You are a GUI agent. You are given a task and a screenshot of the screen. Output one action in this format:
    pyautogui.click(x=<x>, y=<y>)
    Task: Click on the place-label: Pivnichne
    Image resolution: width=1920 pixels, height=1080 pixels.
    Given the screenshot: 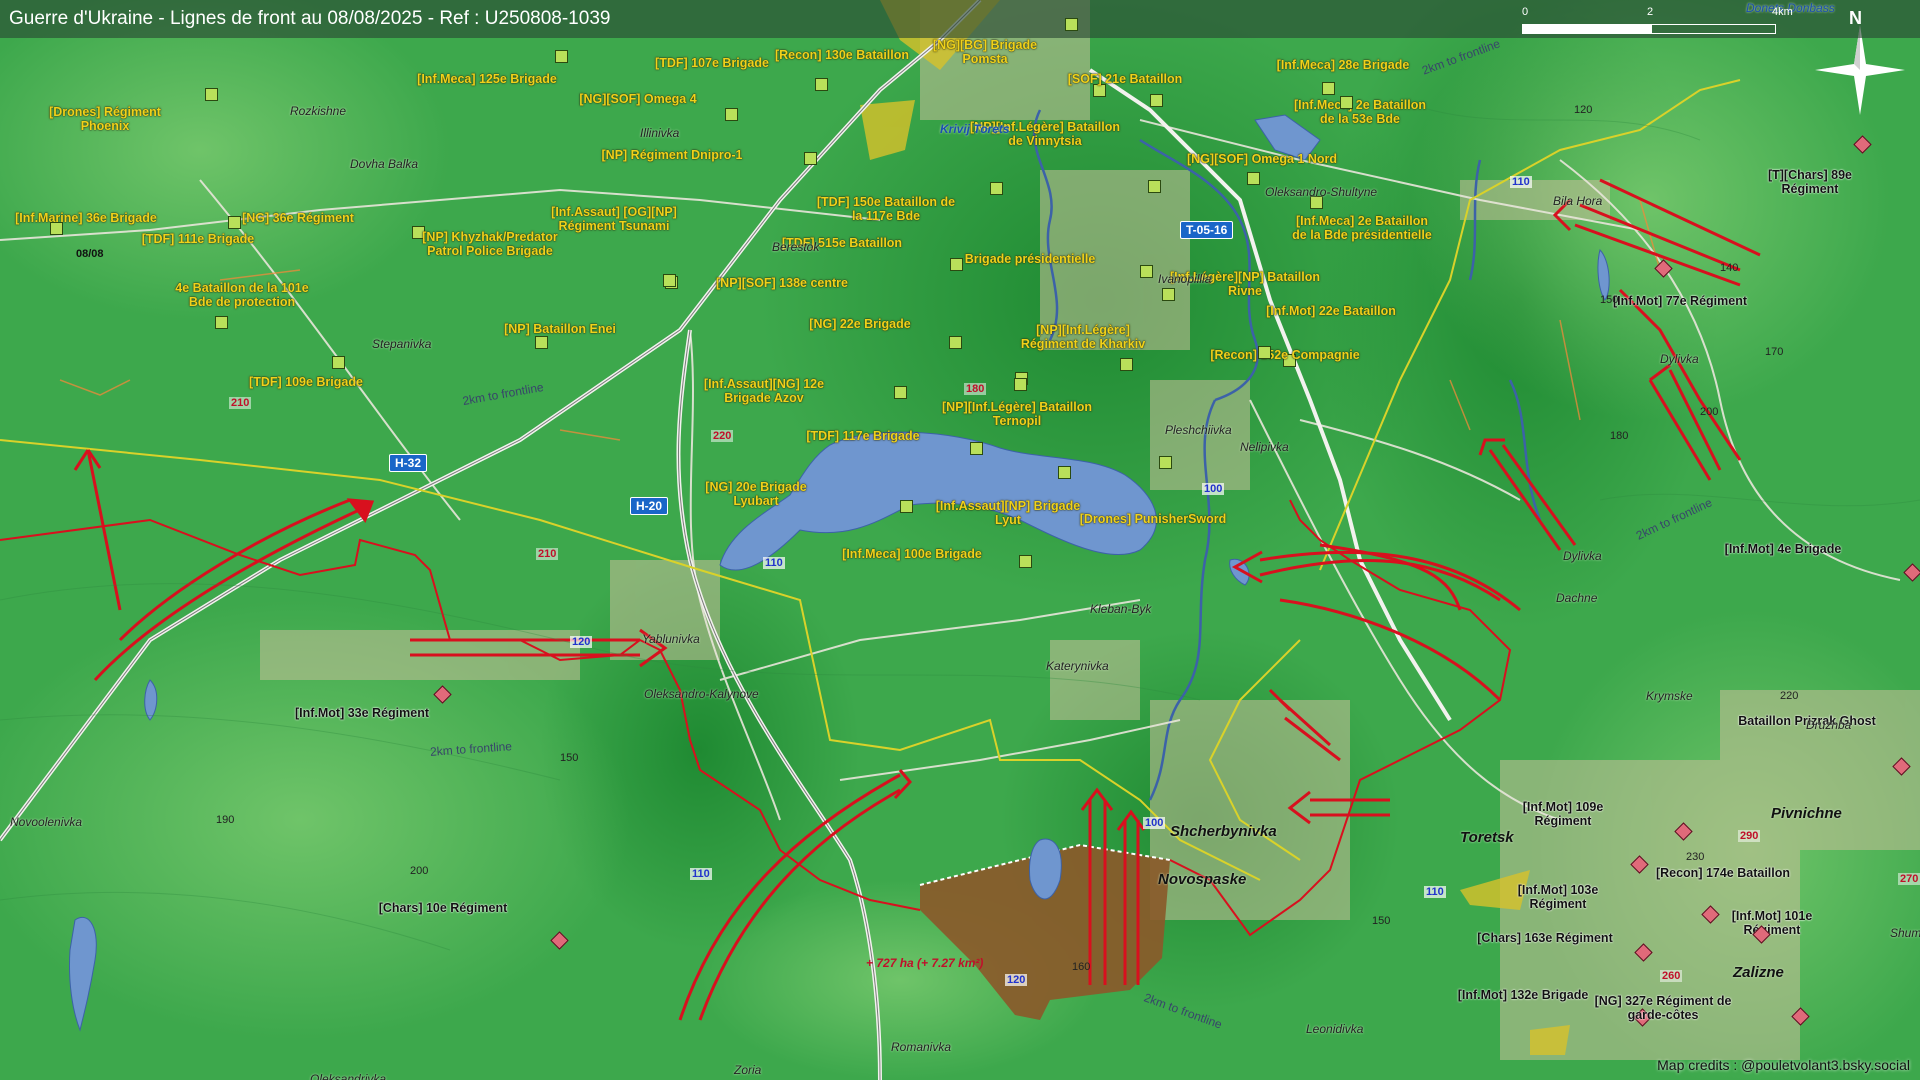 What is the action you would take?
    pyautogui.click(x=1806, y=813)
    